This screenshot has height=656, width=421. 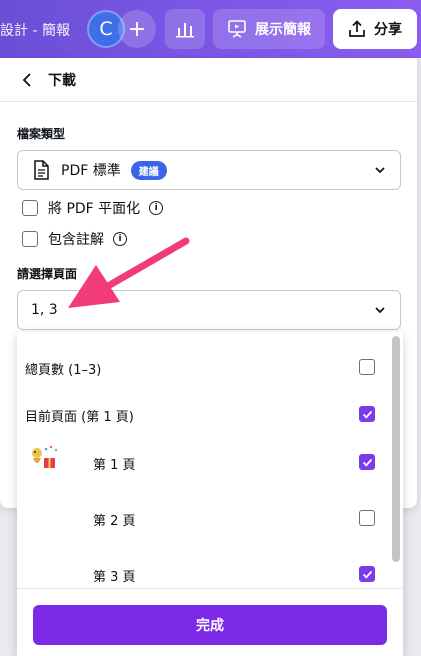 What do you see at coordinates (209, 310) in the screenshot?
I see `select-pages-dropdown: 1, 3` at bounding box center [209, 310].